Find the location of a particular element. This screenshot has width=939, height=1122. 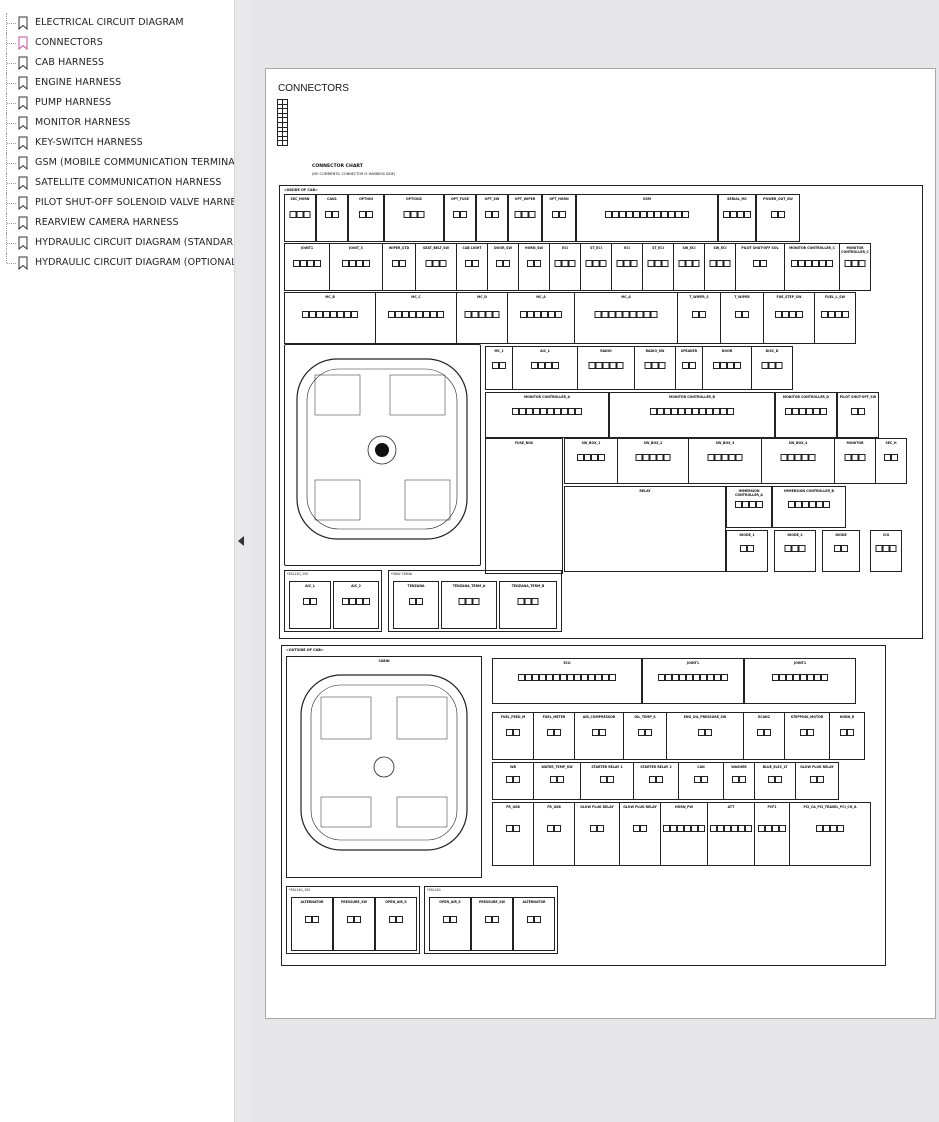

sidebar-scrollbar is located at coordinates (242, 561).